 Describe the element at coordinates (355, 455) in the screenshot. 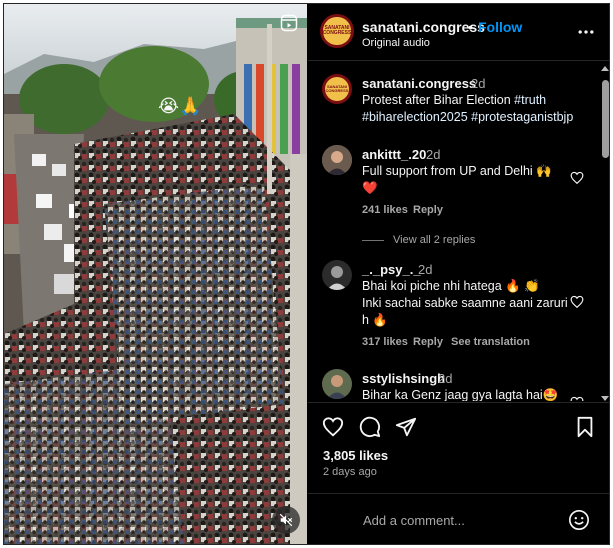

I see `likes-count: 3,805 likes` at that location.